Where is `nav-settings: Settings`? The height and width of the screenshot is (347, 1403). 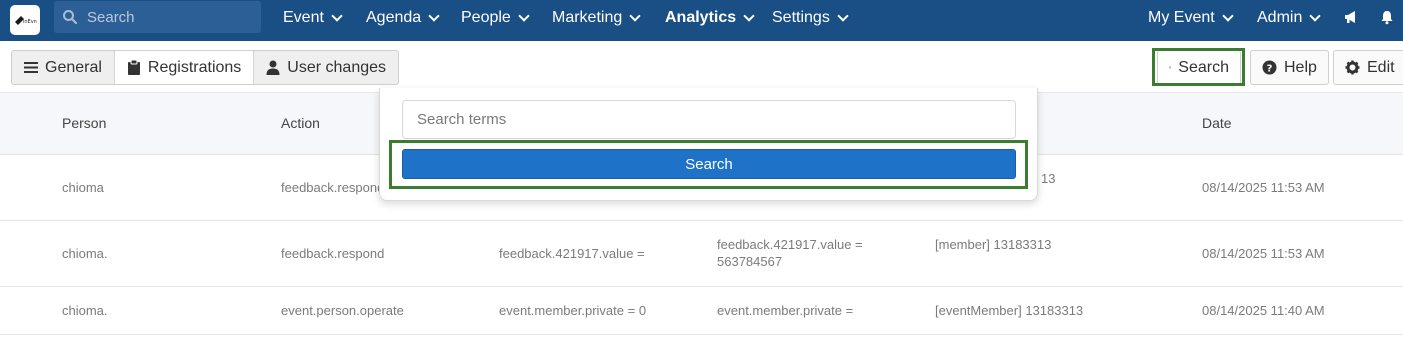 nav-settings: Settings is located at coordinates (810, 17).